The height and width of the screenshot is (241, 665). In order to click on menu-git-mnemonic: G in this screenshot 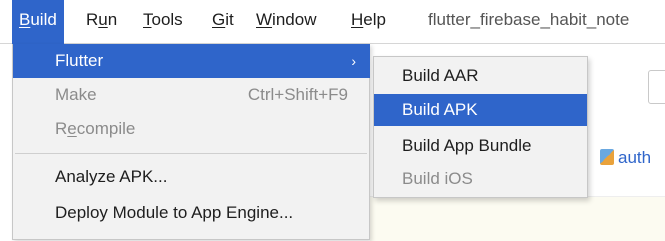, I will do `click(219, 19)`.